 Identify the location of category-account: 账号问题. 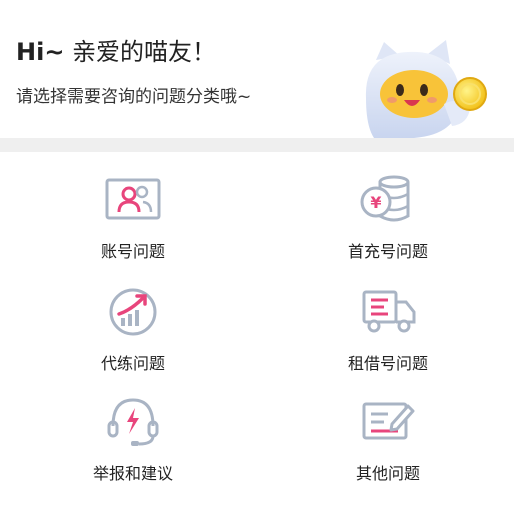
(133, 207).